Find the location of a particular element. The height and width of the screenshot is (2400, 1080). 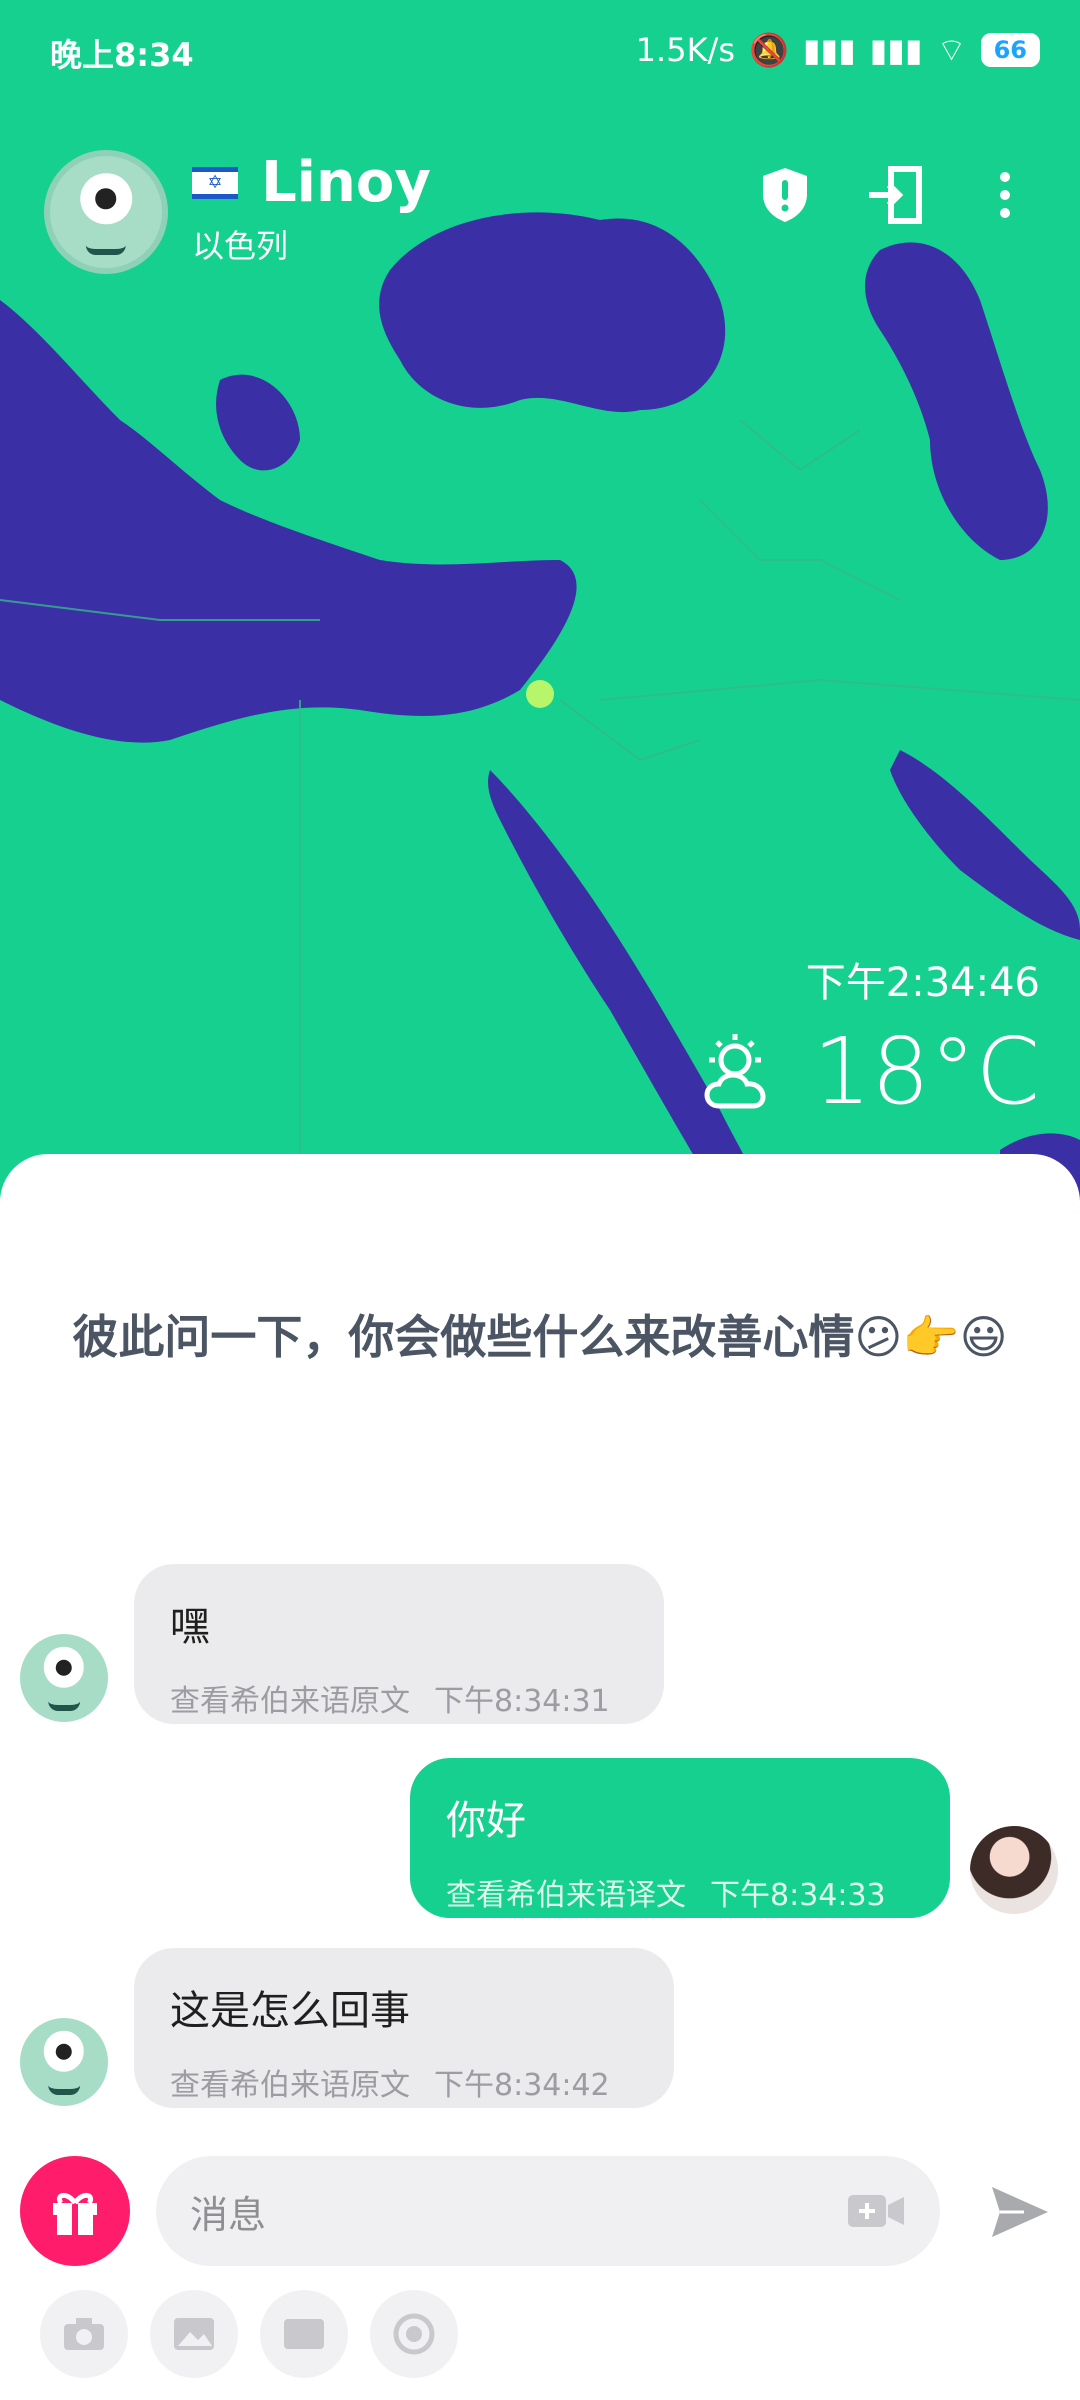

message-time: 下午8:34:31 is located at coordinates (522, 1701).